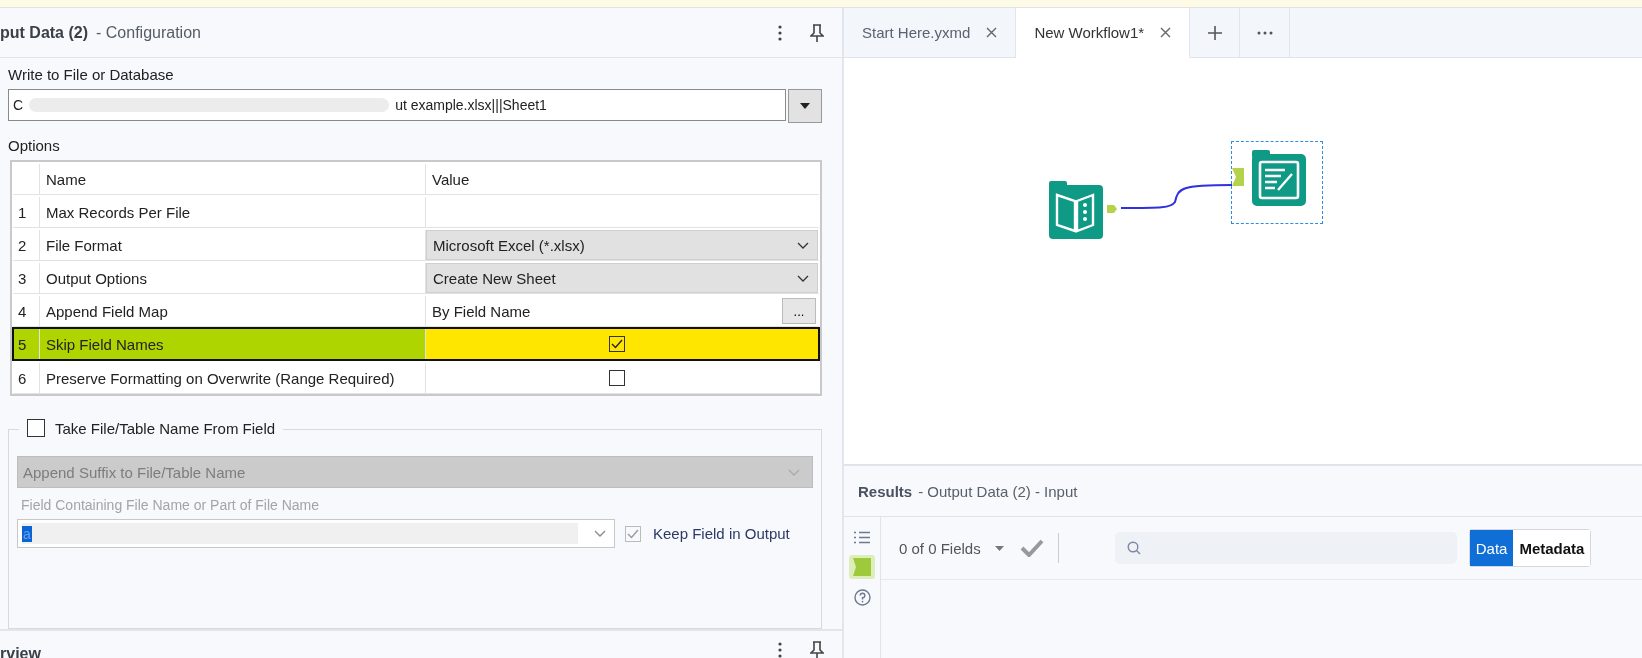 This screenshot has height=658, width=1642. What do you see at coordinates (622, 245) in the screenshot?
I see `option-dropdown: Microsoft Excel (*.xlsx)` at bounding box center [622, 245].